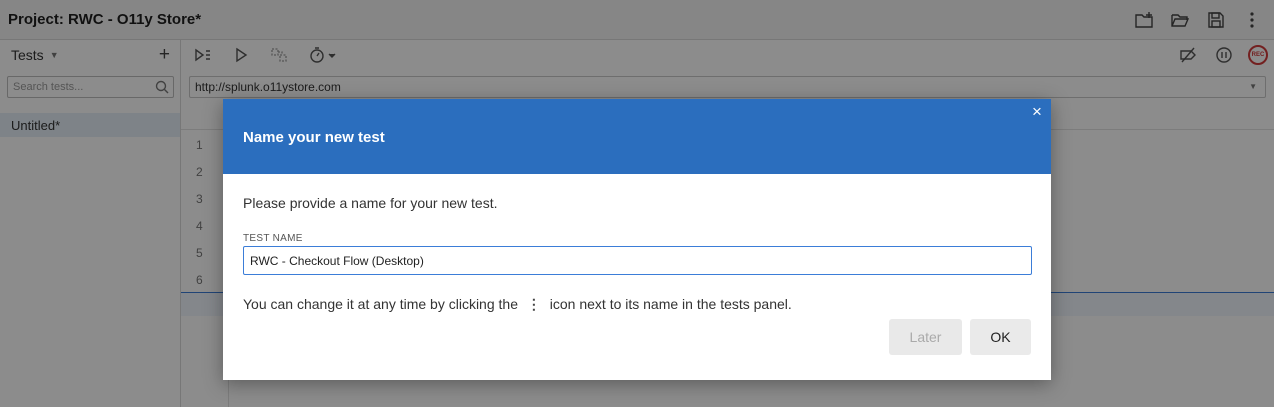  I want to click on close-icon: ×, so click(1037, 112).